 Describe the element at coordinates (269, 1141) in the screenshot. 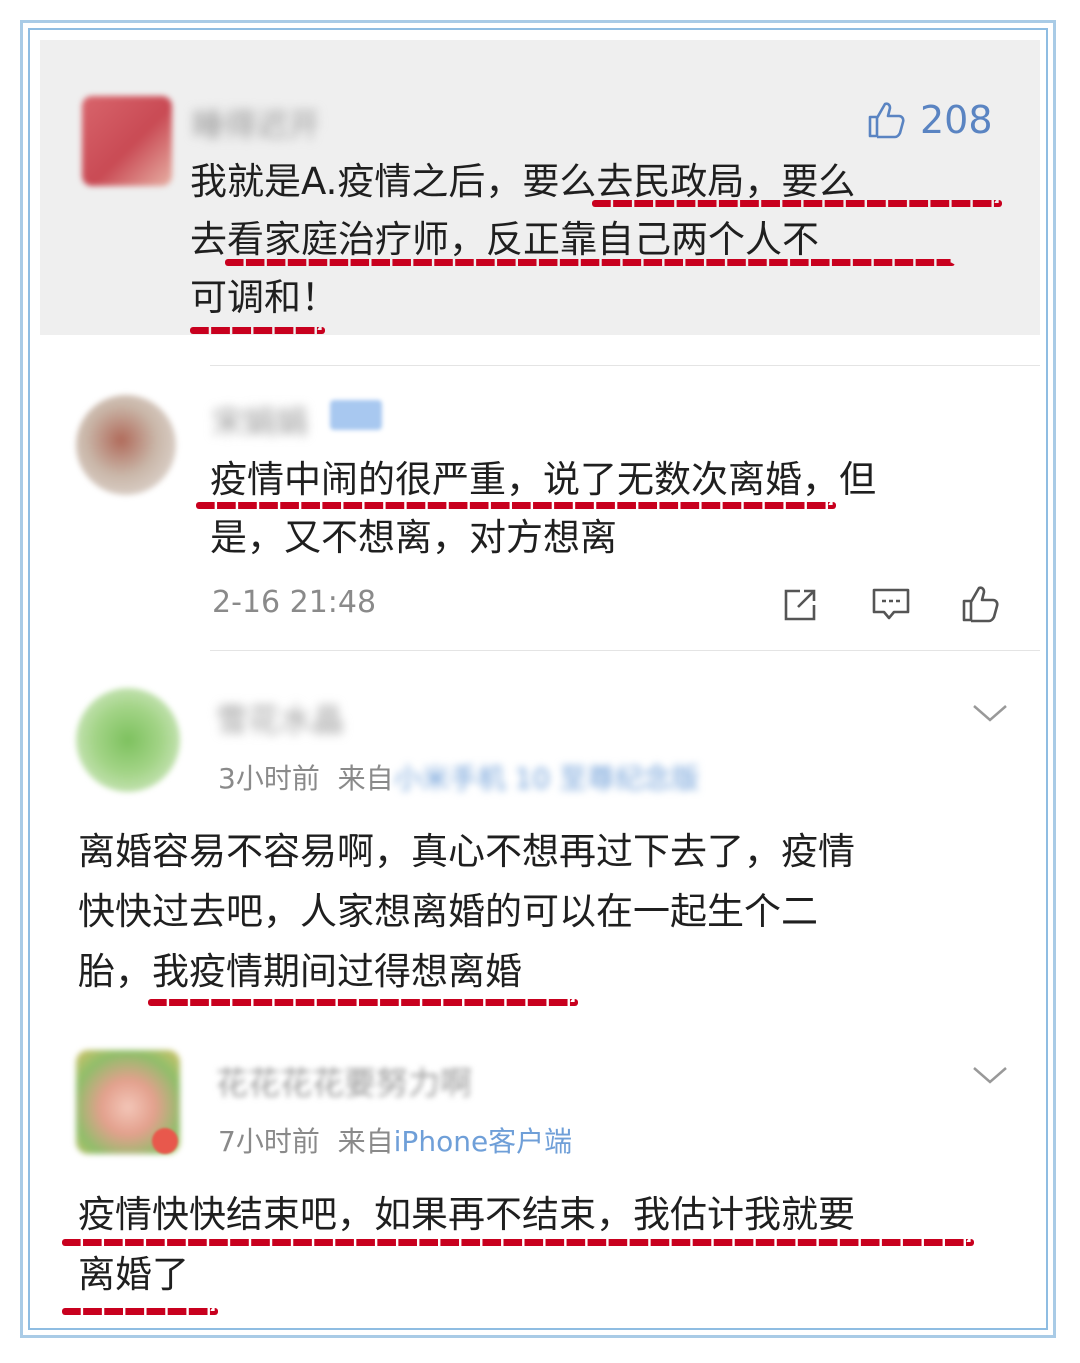

I see `post-time: 7小时前` at that location.